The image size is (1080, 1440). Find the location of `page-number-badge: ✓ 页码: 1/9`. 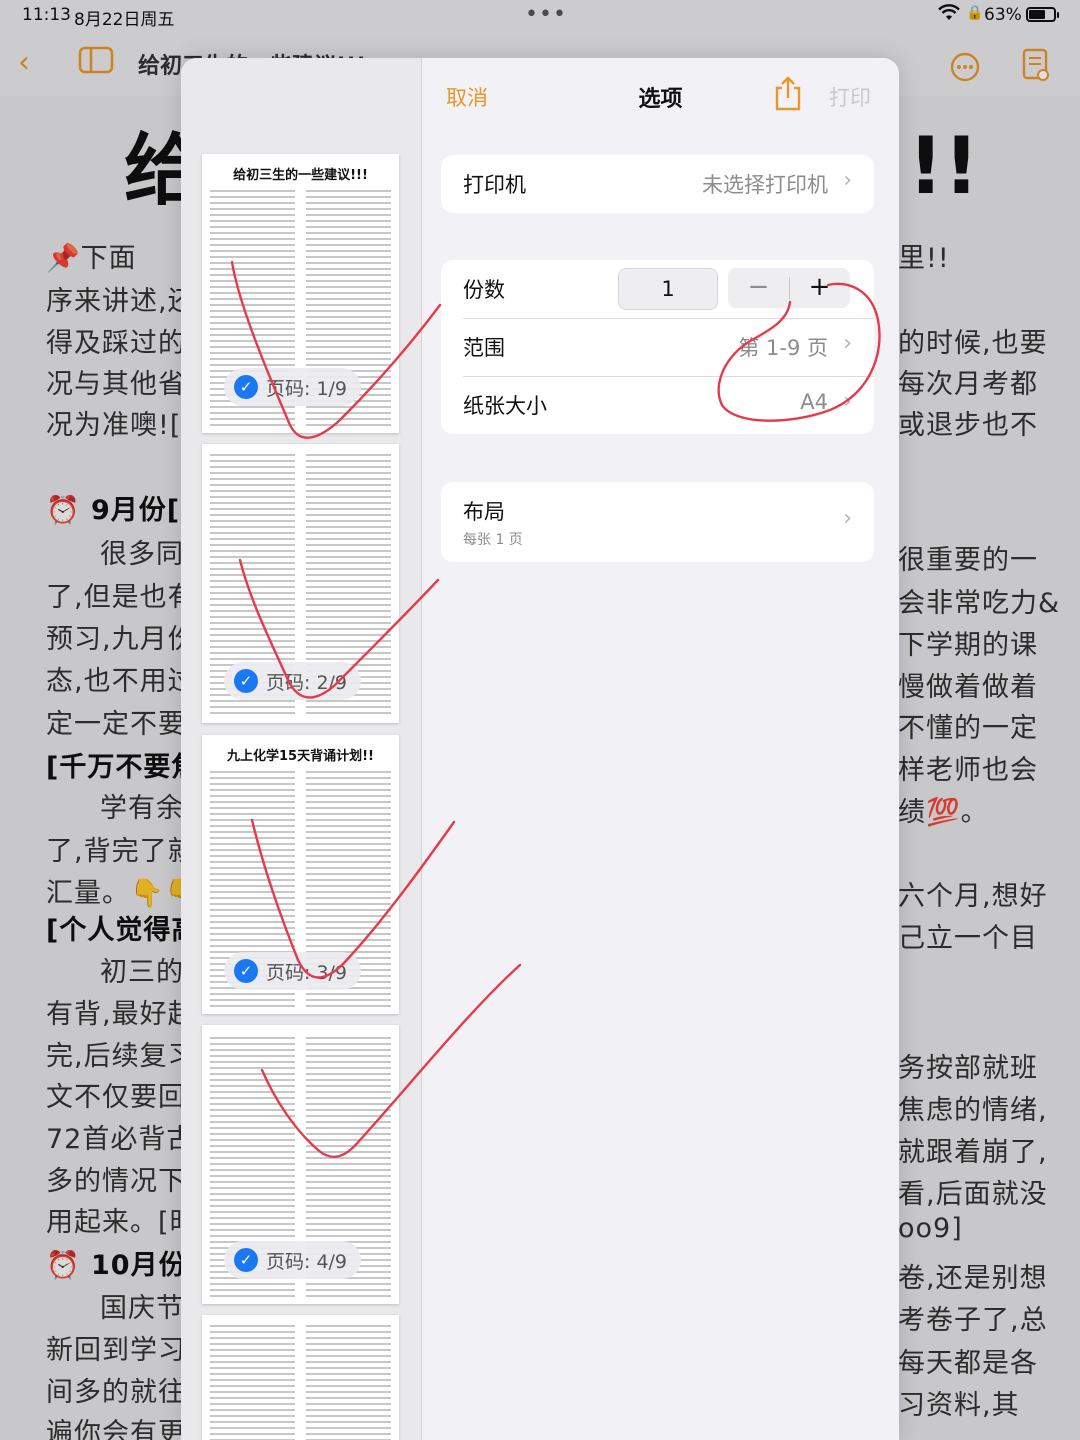

page-number-badge: ✓ 页码: 1/9 is located at coordinates (293, 387).